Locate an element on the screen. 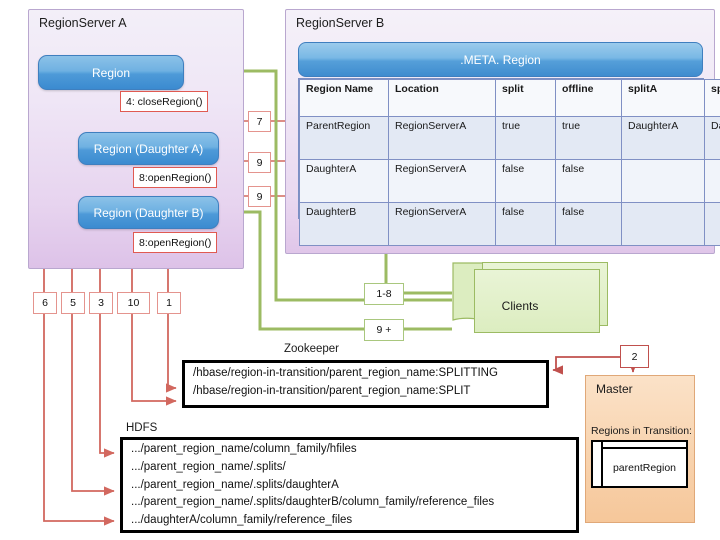 Image resolution: width=720 pixels, height=540 pixels. meta-col-split: split is located at coordinates (525, 98).